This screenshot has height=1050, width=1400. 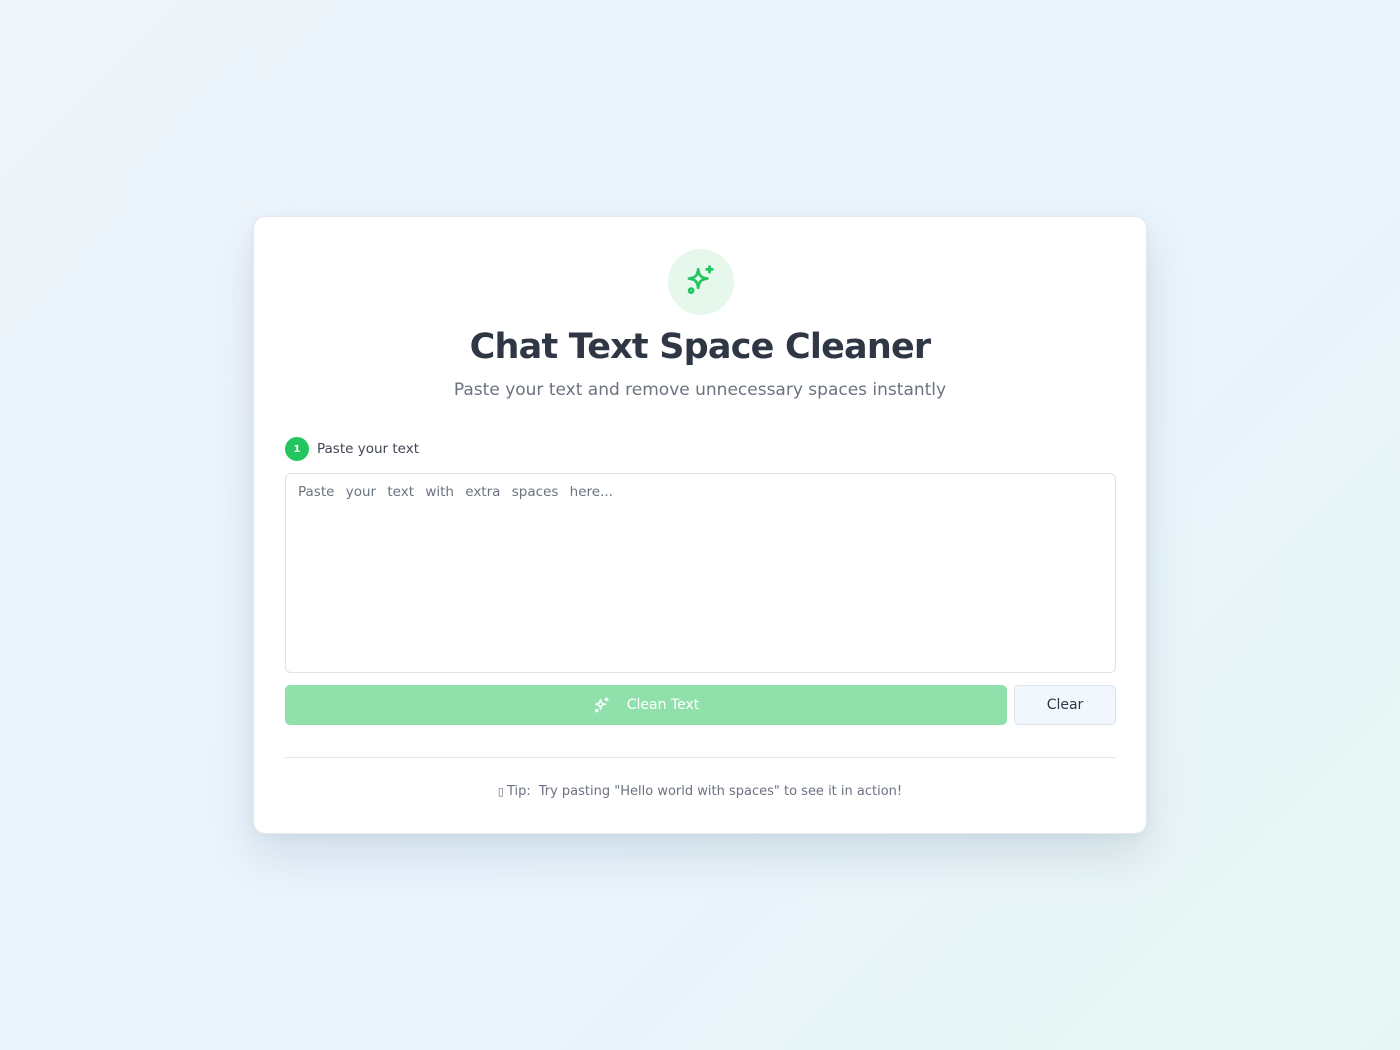 I want to click on clear-button: Clear, so click(x=1065, y=705).